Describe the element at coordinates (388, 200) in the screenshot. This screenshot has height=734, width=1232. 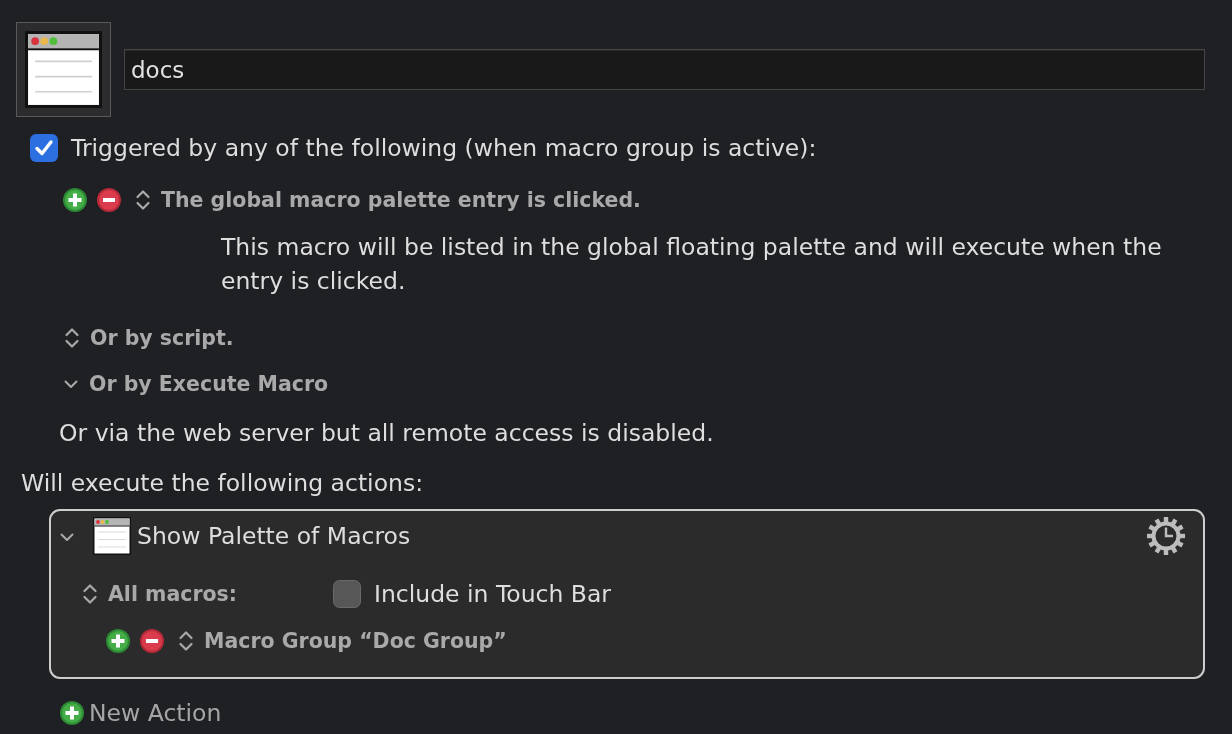
I see `trigger-type-popup: The global macro palette entry is clicked.` at that location.